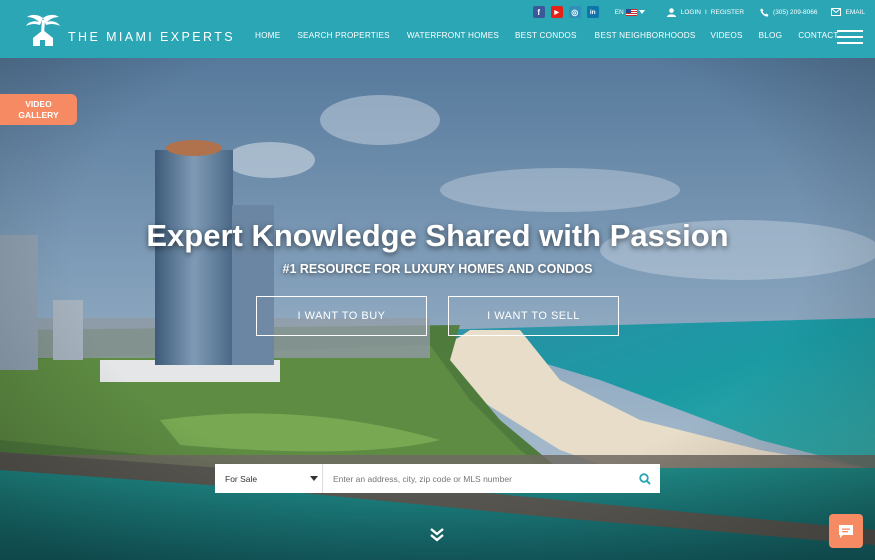  What do you see at coordinates (795, 12) in the screenshot?
I see `phone-number: (305) 209-8066` at bounding box center [795, 12].